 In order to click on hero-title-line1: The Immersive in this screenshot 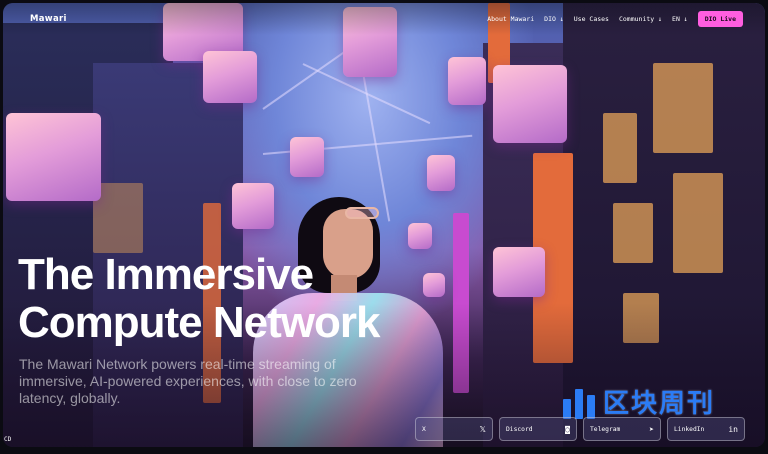, I will do `click(166, 274)`.